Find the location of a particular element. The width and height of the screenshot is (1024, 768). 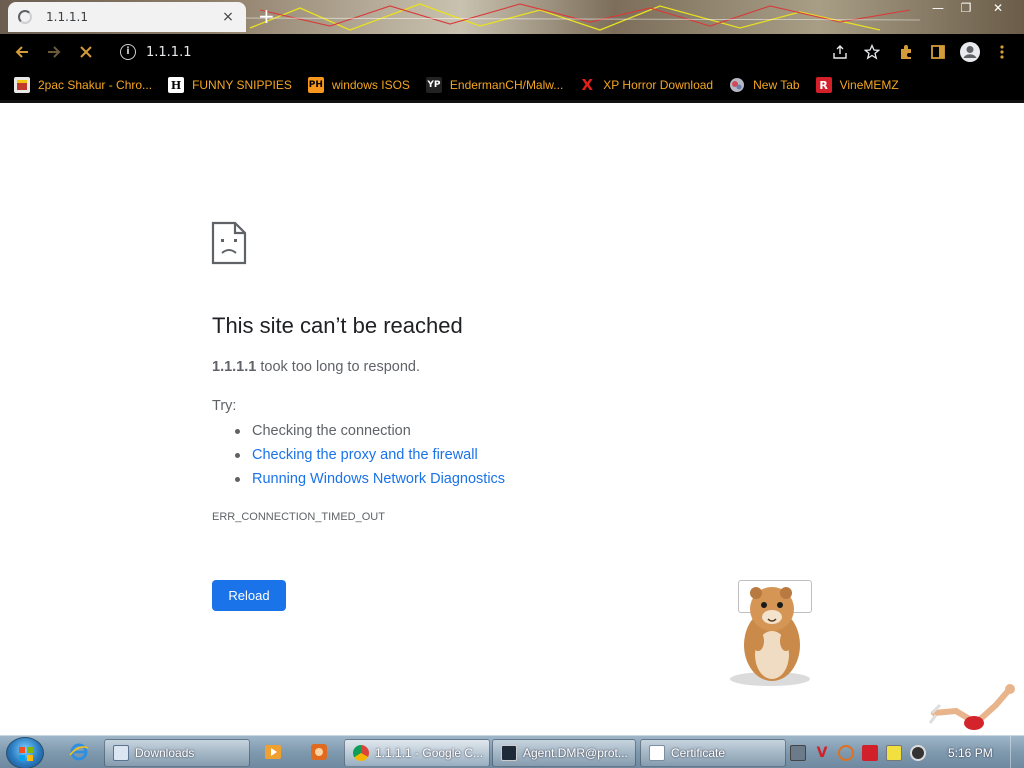

error-title: This site can’t be reached is located at coordinates (337, 325).